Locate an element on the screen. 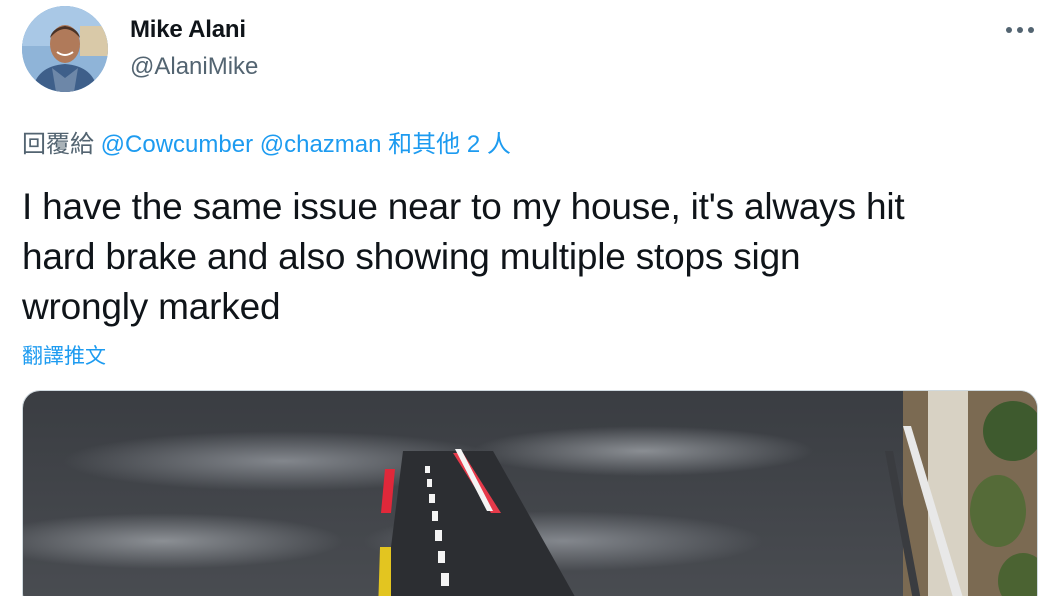  avatar-image is located at coordinates (65, 49).